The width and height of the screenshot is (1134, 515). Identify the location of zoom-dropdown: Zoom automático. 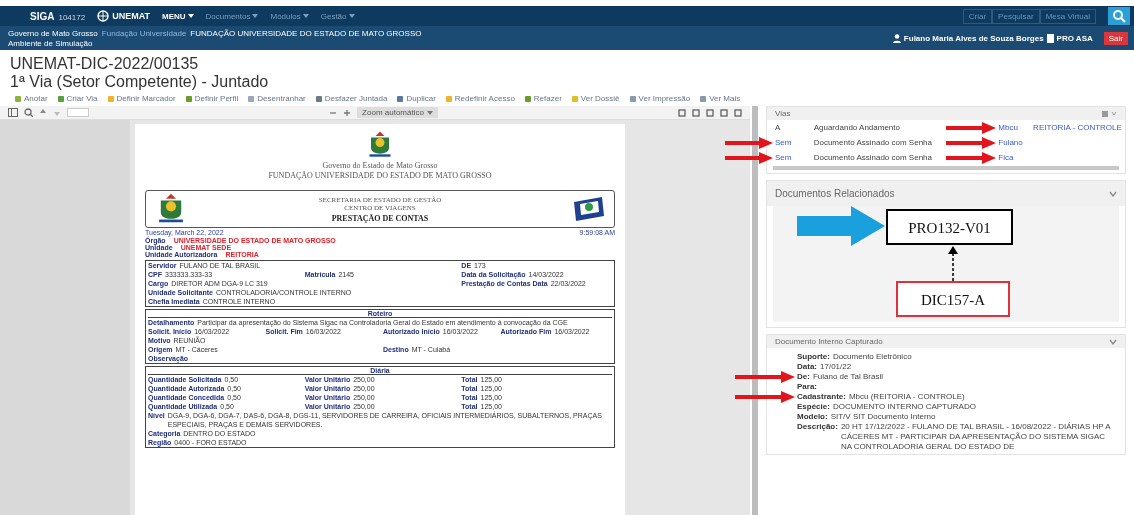
(397, 112).